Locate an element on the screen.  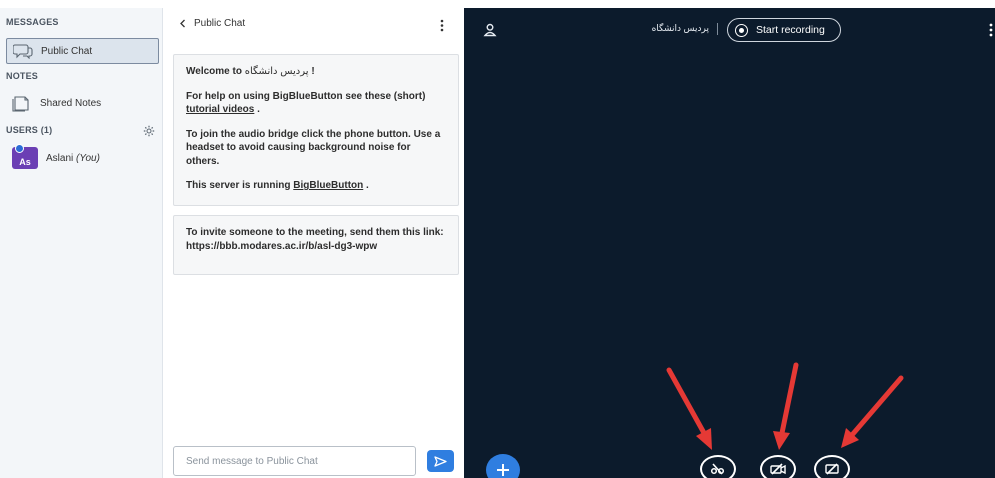
camera-button is located at coordinates (778, 466).